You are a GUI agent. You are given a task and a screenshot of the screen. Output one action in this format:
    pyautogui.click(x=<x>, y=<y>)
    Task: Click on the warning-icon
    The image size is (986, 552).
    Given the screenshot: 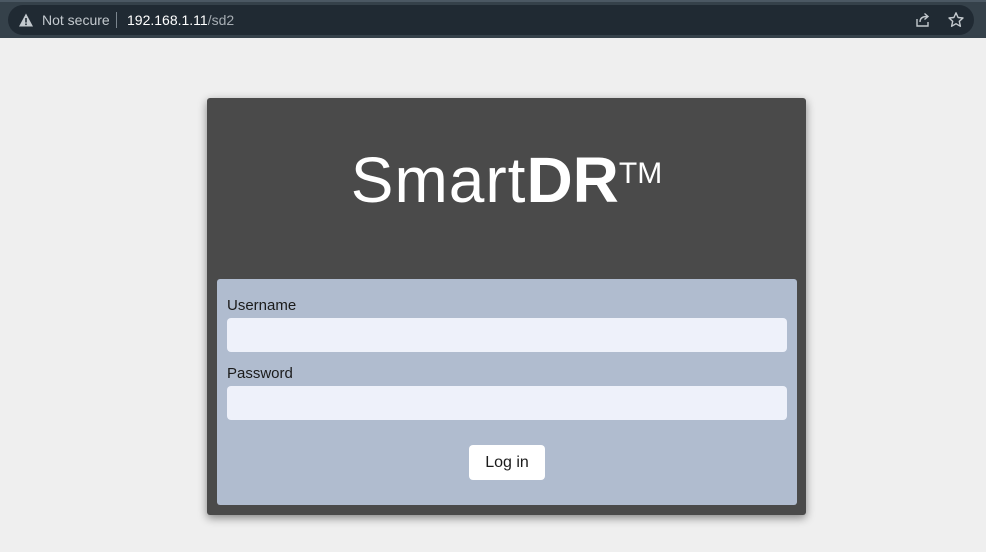 What is the action you would take?
    pyautogui.click(x=26, y=20)
    